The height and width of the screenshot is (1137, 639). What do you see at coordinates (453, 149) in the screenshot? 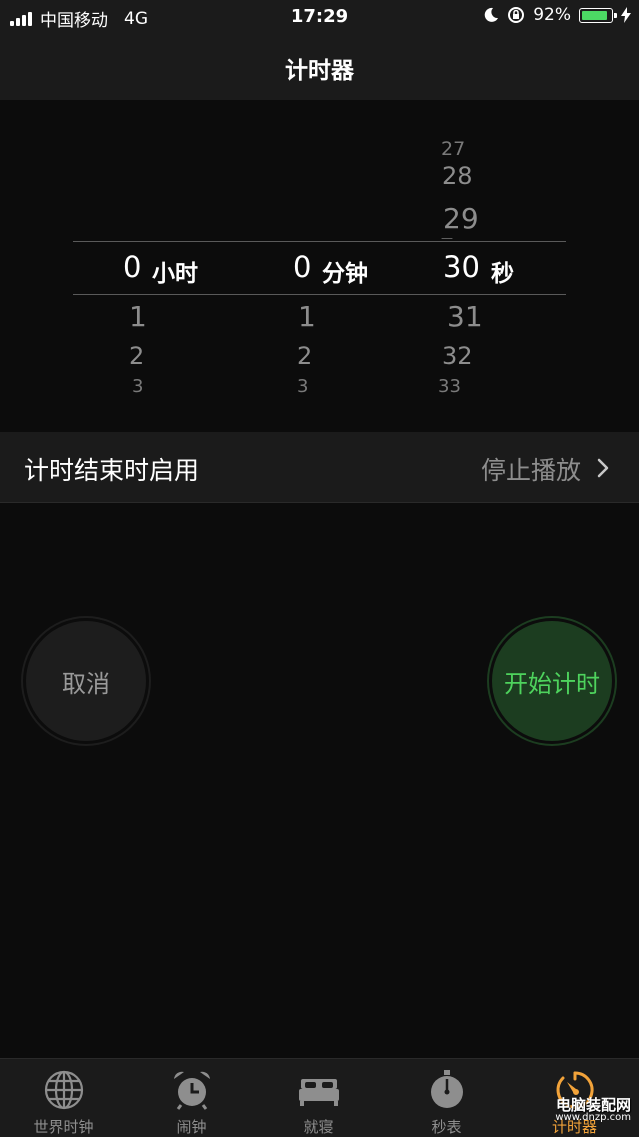
I see `picker-seconds-item: 27` at bounding box center [453, 149].